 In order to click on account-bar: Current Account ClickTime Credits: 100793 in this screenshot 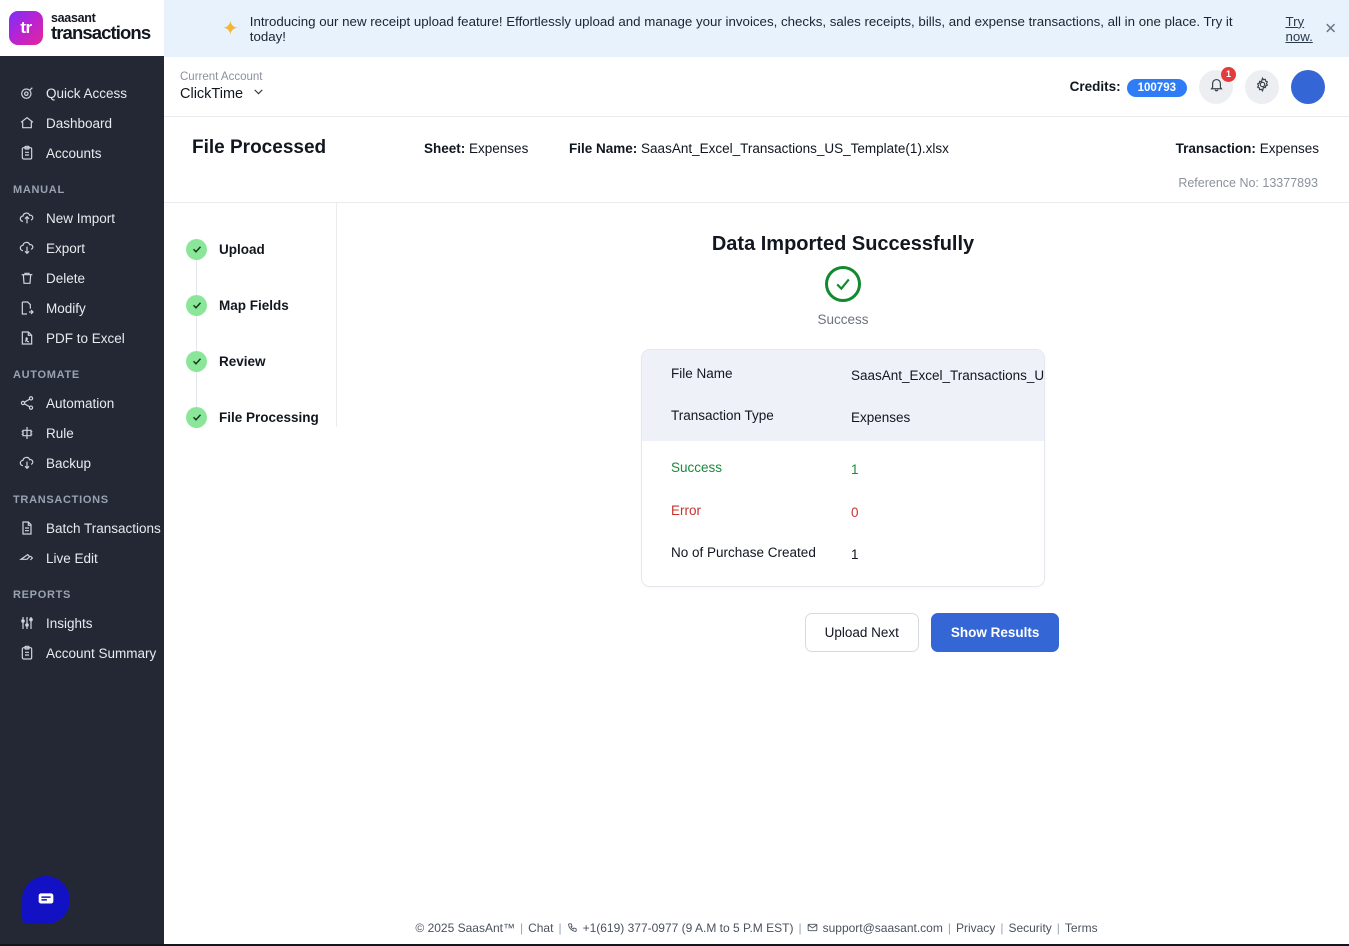, I will do `click(756, 87)`.